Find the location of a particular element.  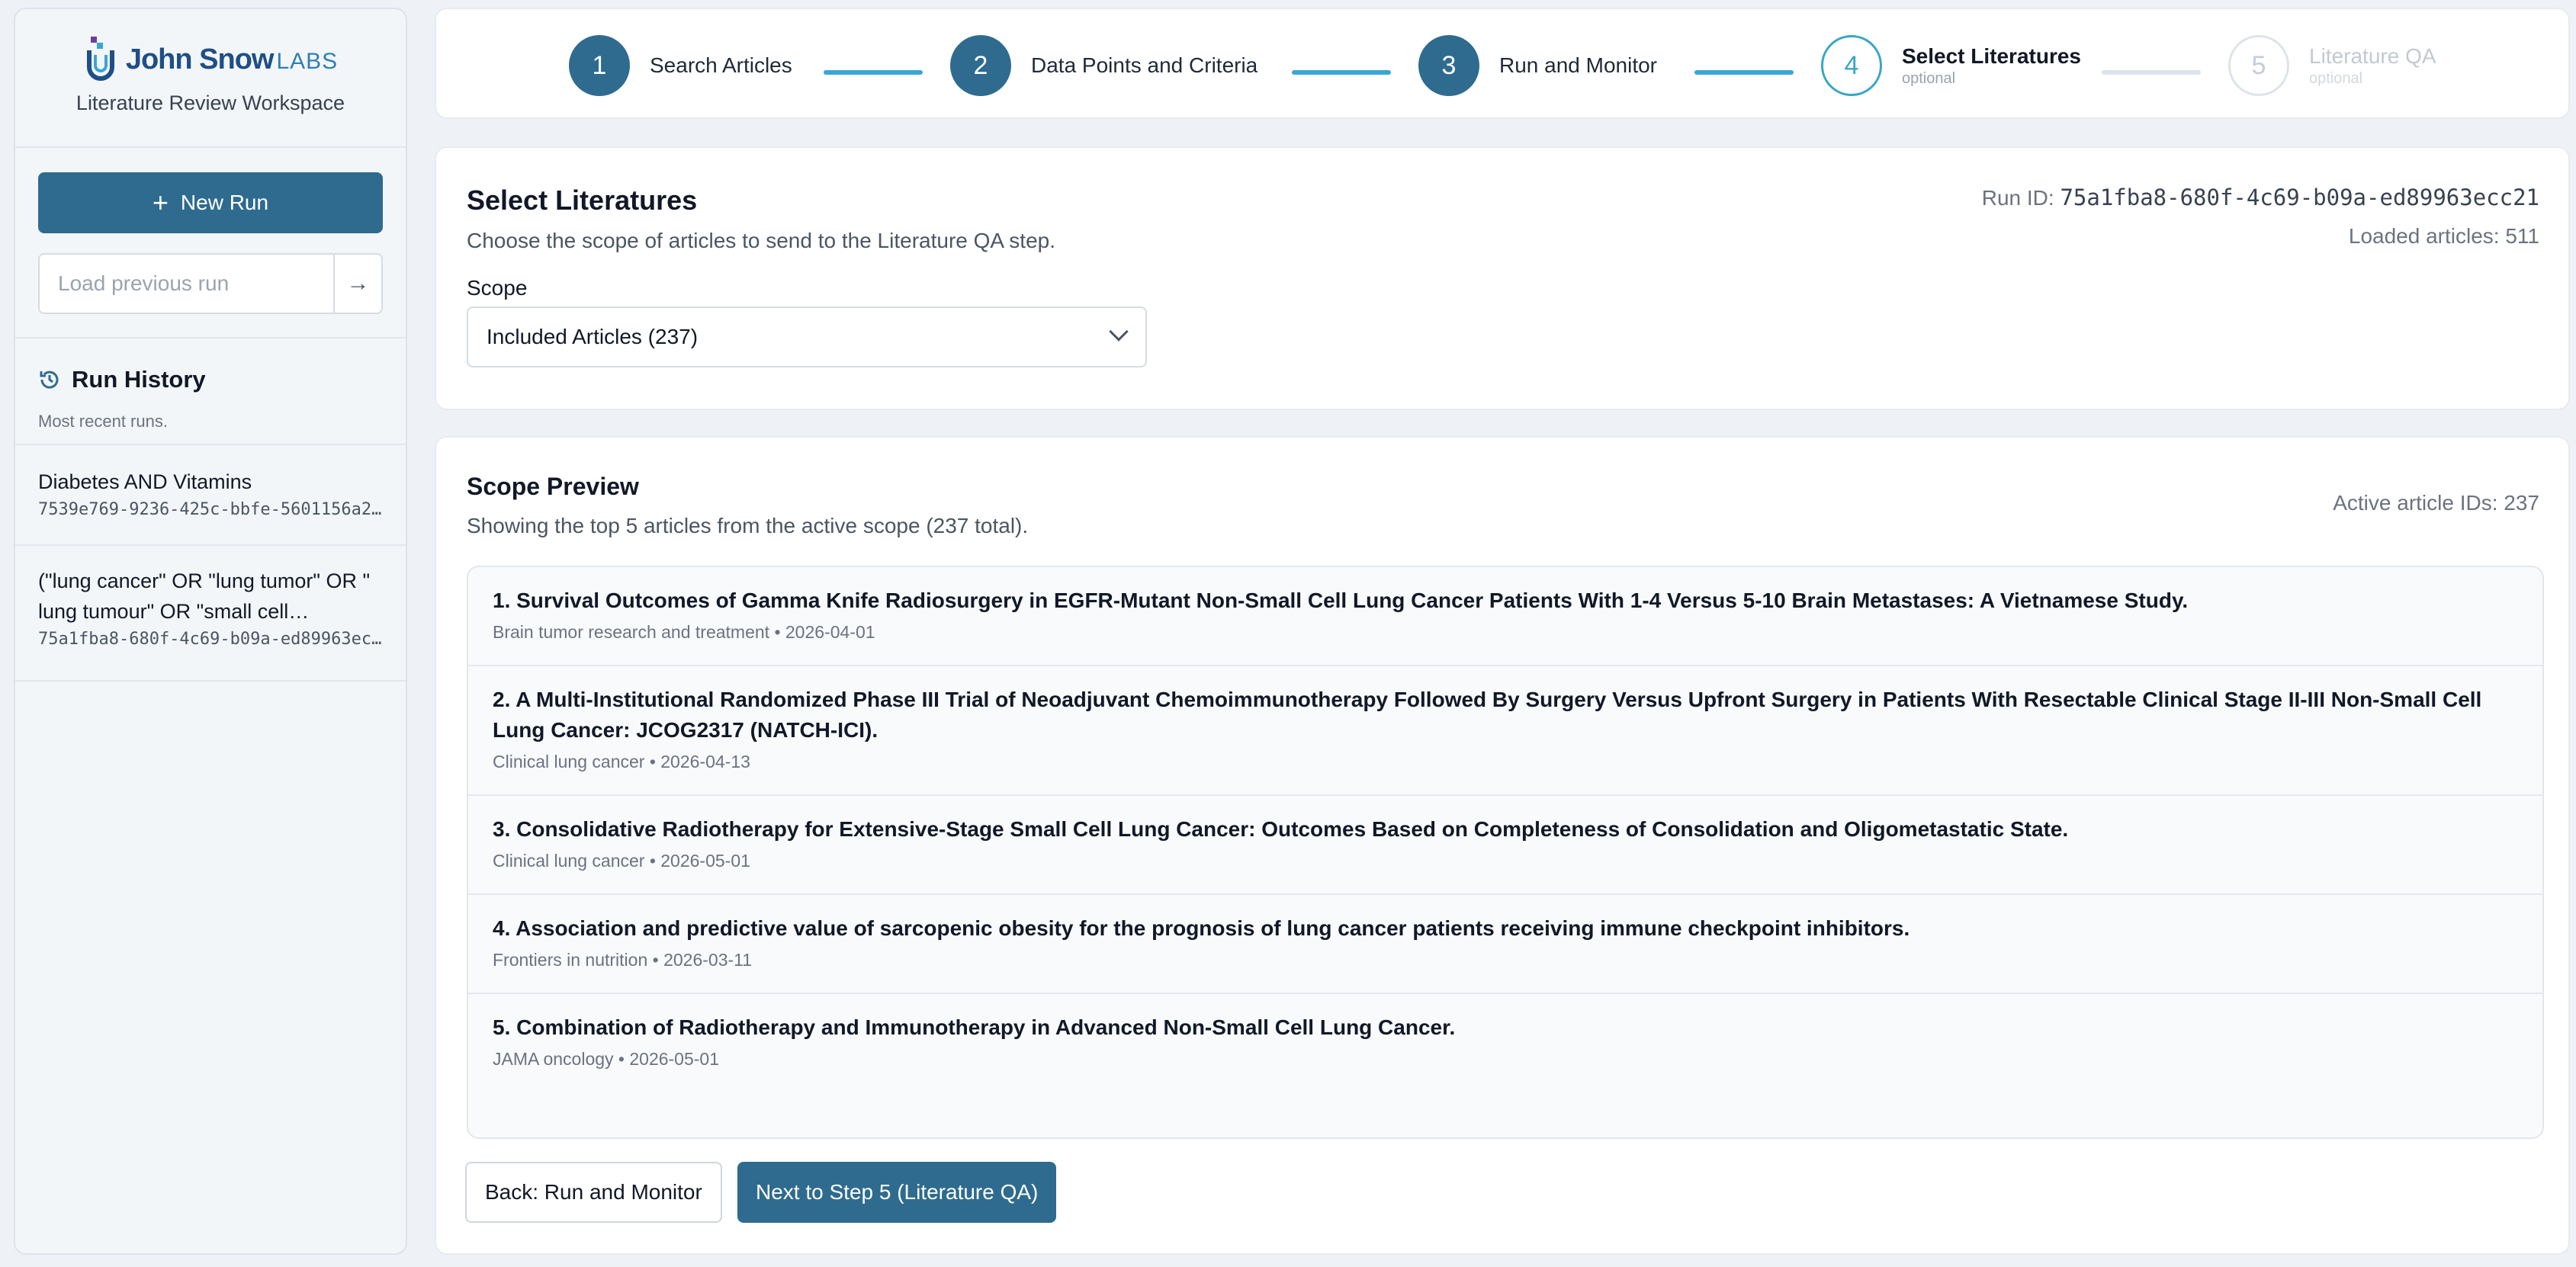

step-label-group: Select Literatures optional is located at coordinates (1991, 66).